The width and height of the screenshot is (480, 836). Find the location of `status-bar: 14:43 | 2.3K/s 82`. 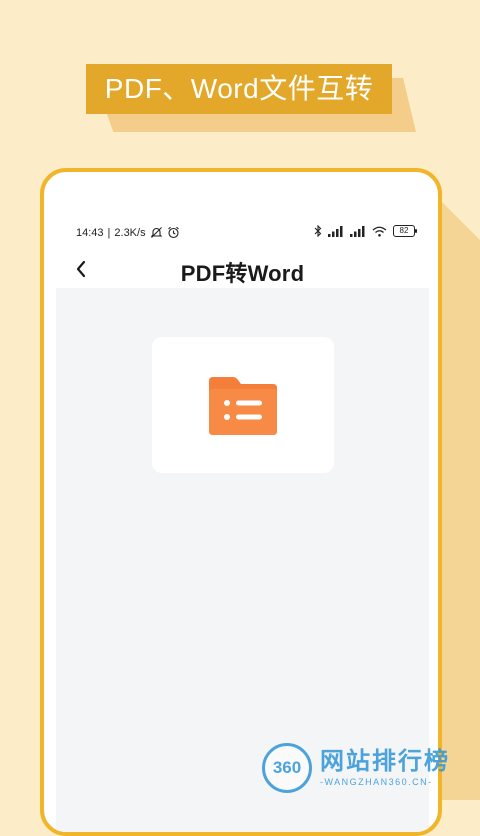

status-bar: 14:43 | 2.3K/s 82 is located at coordinates (242, 232).